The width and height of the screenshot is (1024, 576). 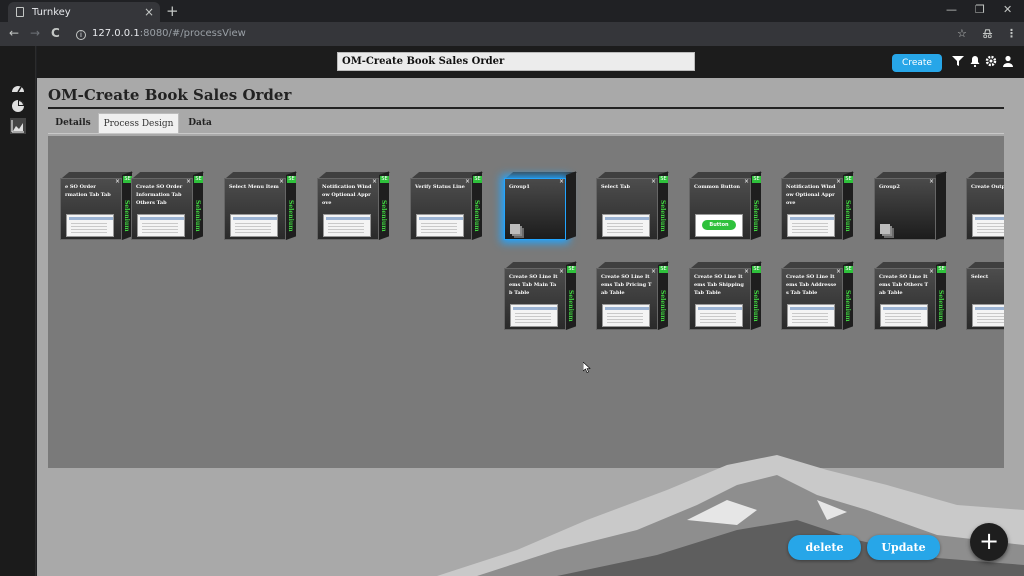 What do you see at coordinates (440, 187) in the screenshot?
I see `step-name: Verify Status Line` at bounding box center [440, 187].